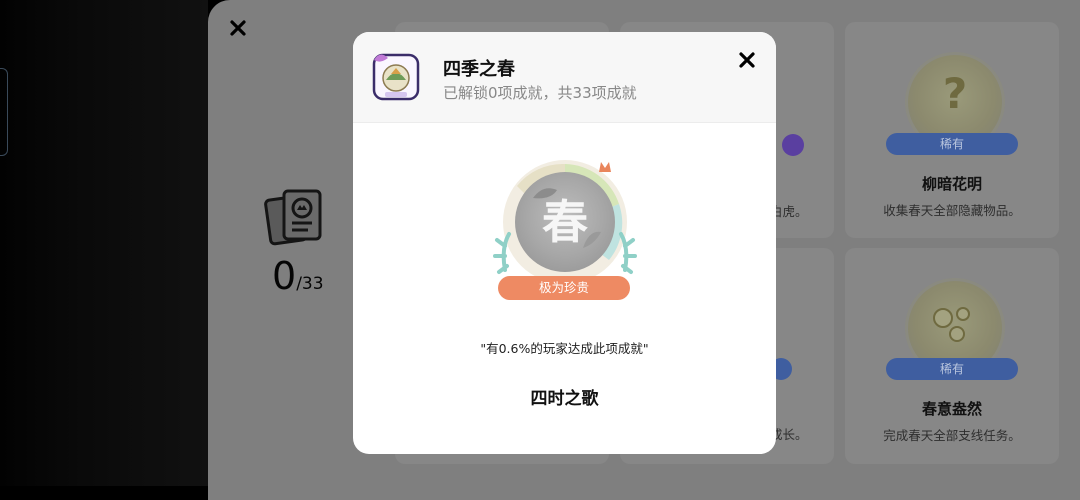 This screenshot has height=500, width=1080. Describe the element at coordinates (310, 284) in the screenshot. I see `progress-total: /33` at that location.